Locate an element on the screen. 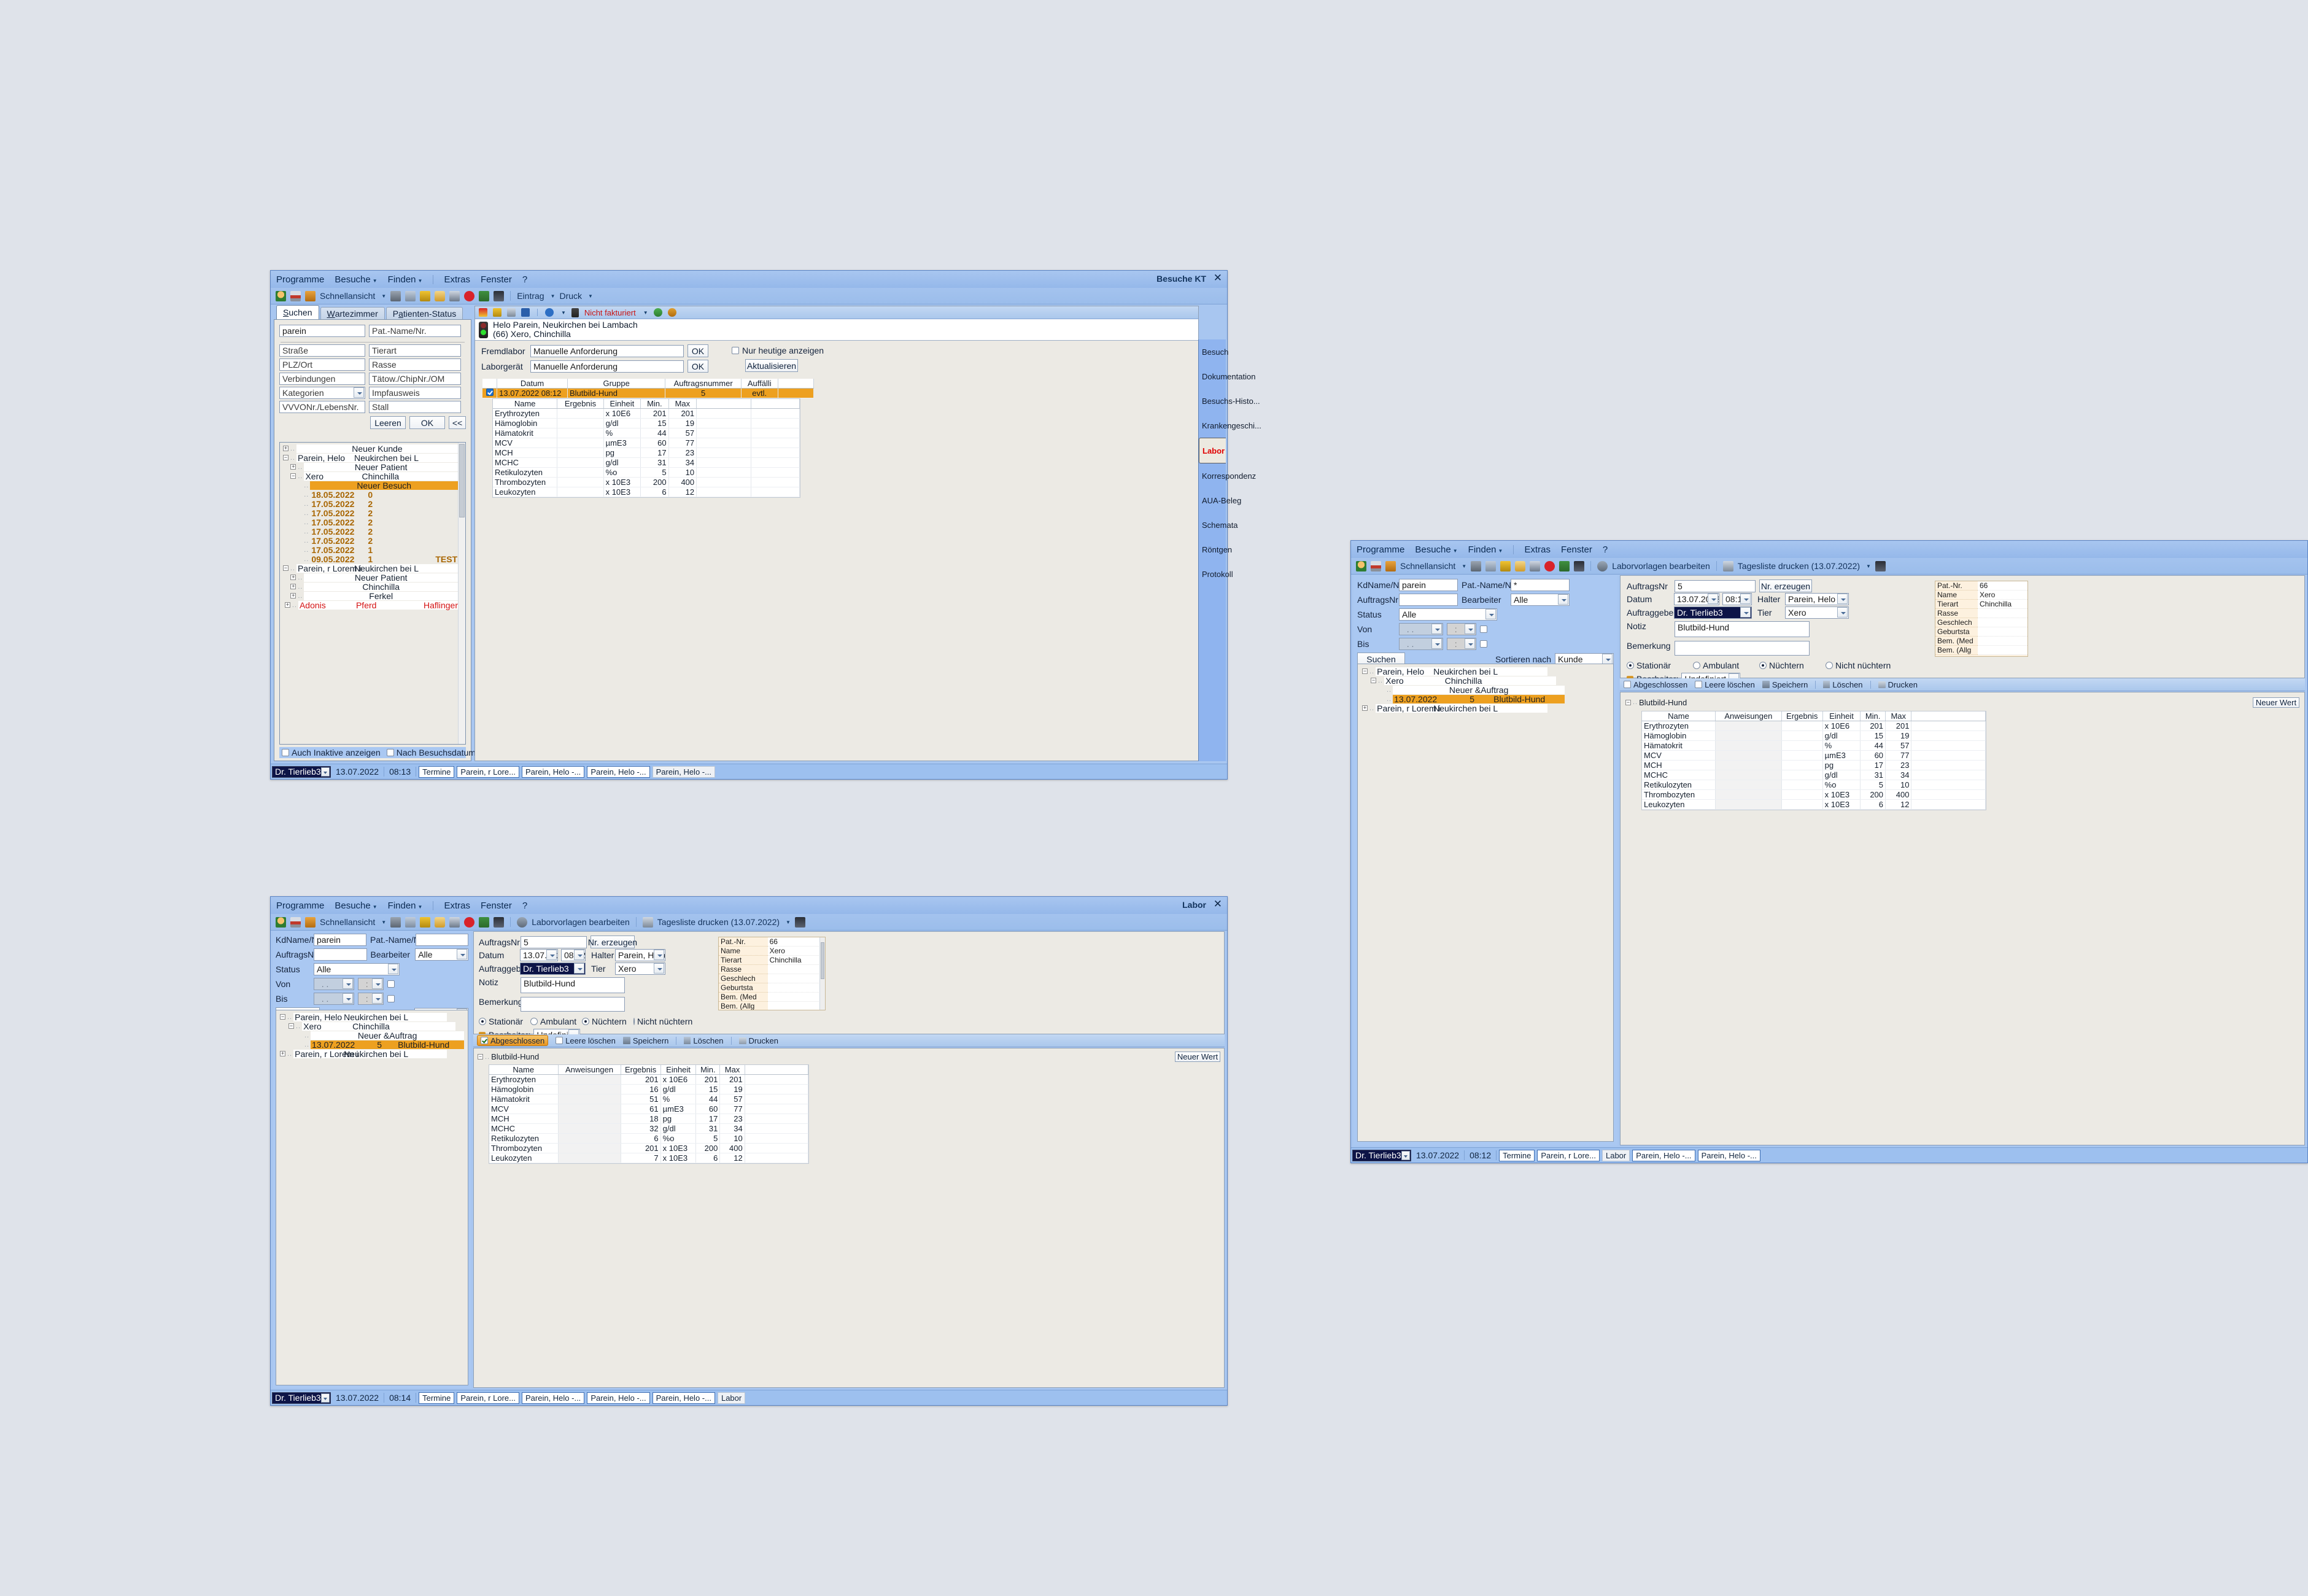 This screenshot has width=2308, height=1596. fremdlabor-ok-button: OK is located at coordinates (697, 350).